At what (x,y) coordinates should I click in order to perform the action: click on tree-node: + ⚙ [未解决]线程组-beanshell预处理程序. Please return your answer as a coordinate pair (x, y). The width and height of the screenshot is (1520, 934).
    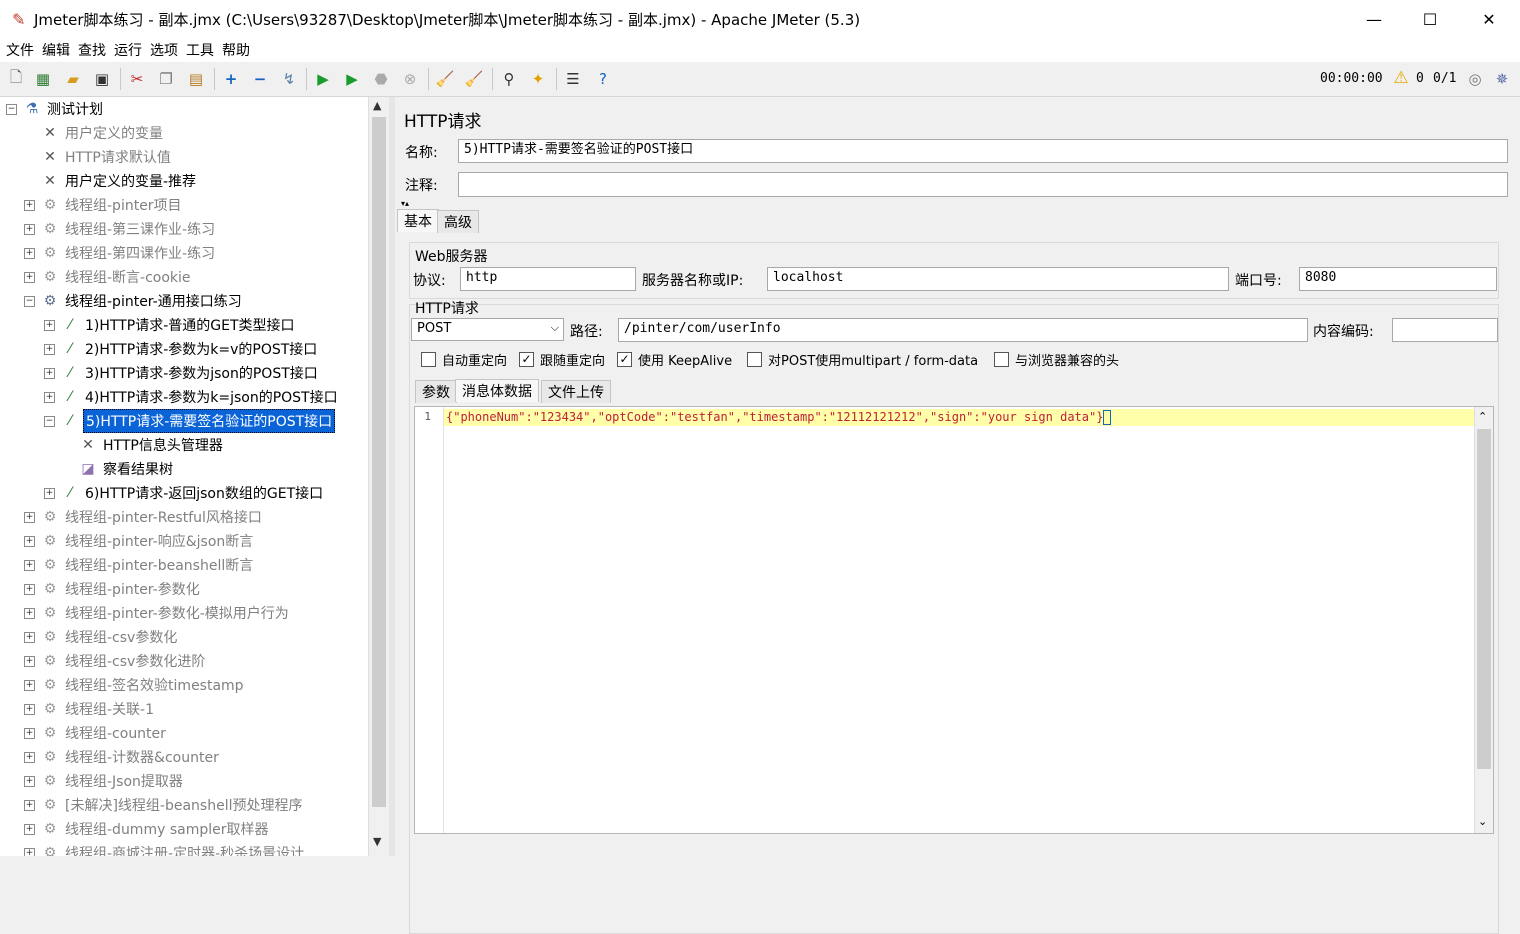
    Looking at the image, I should click on (164, 805).